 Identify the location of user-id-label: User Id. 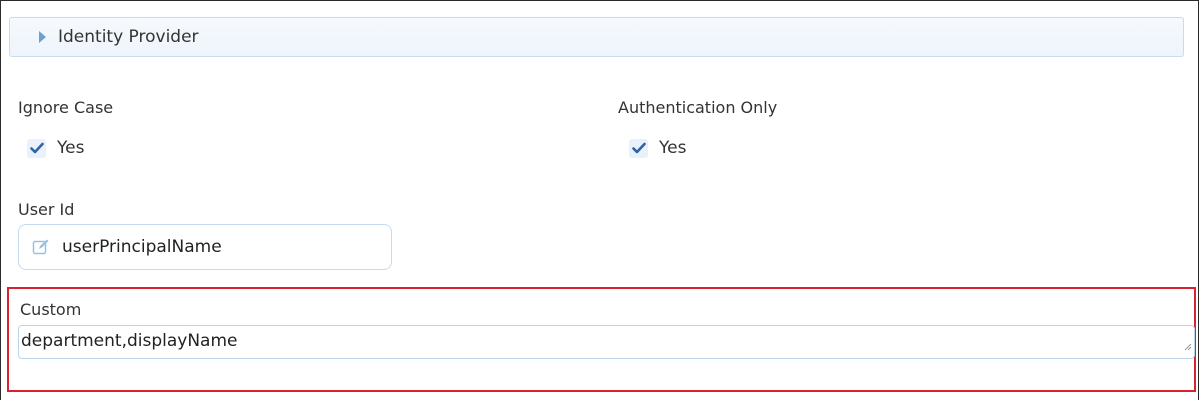
(46, 209).